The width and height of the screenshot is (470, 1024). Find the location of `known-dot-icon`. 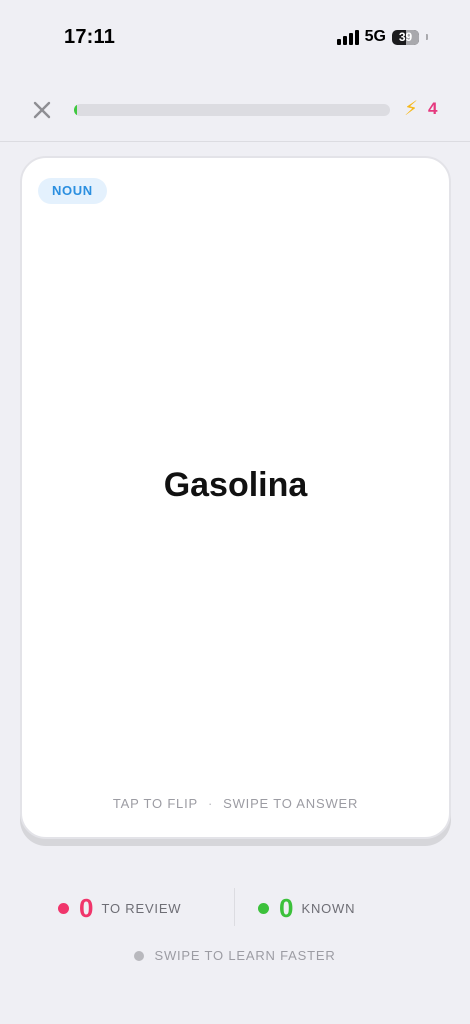

known-dot-icon is located at coordinates (263, 908).